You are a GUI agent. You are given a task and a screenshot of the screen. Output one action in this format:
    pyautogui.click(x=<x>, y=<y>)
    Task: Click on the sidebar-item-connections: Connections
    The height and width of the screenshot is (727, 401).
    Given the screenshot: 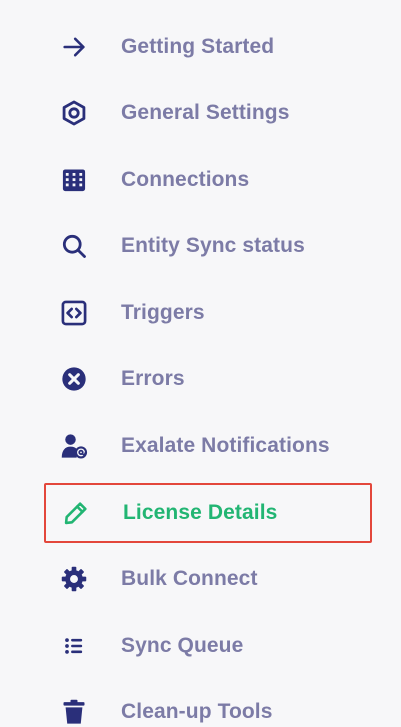 What is the action you would take?
    pyautogui.click(x=208, y=180)
    